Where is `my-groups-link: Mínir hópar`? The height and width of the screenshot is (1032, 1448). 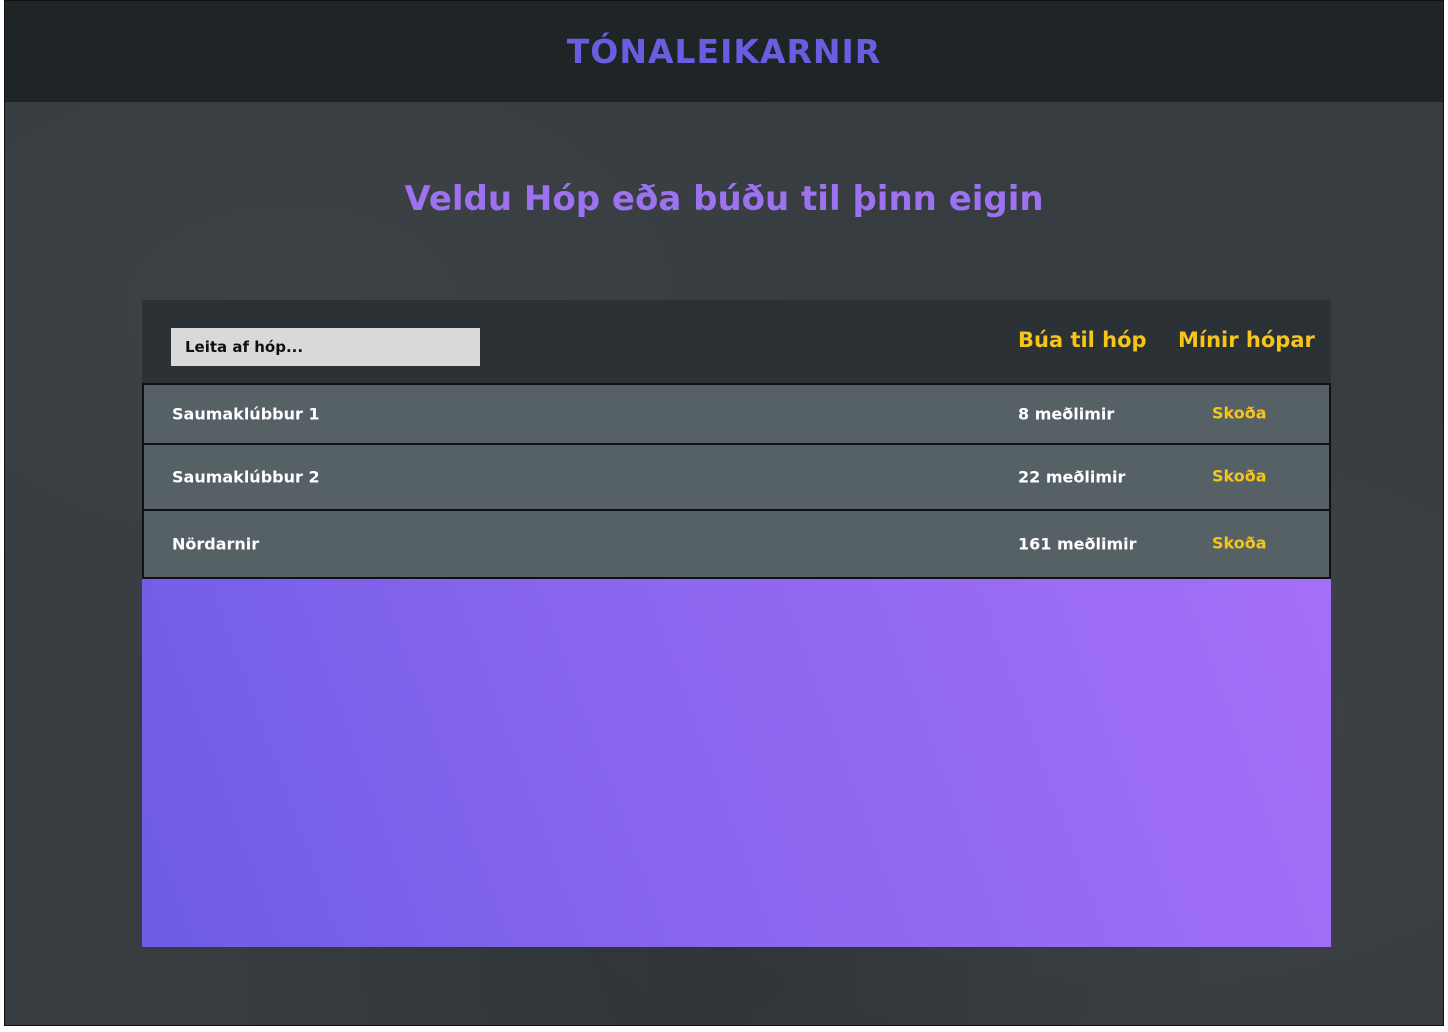
my-groups-link: Mínir hópar is located at coordinates (1246, 340).